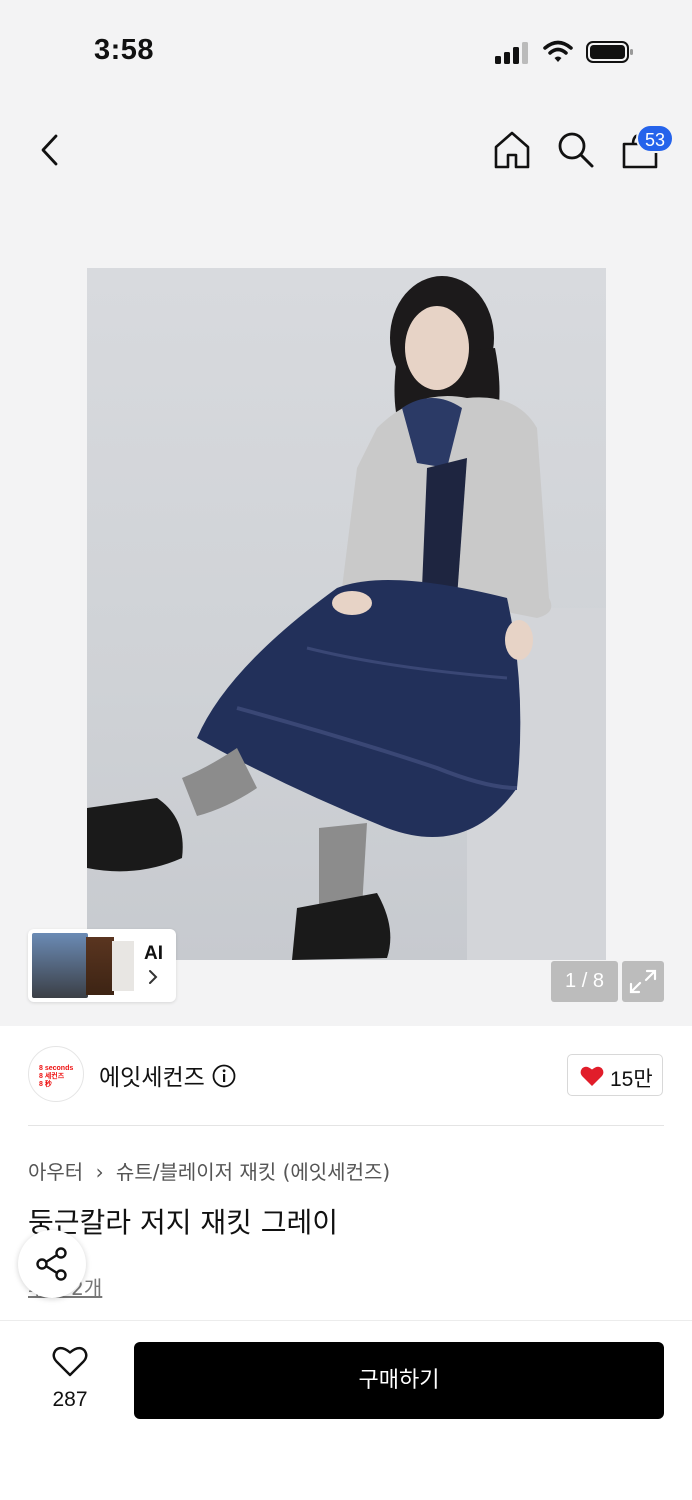 The image size is (692, 1500). What do you see at coordinates (55, 1172) in the screenshot?
I see `breadcrumb-item: 아우터` at bounding box center [55, 1172].